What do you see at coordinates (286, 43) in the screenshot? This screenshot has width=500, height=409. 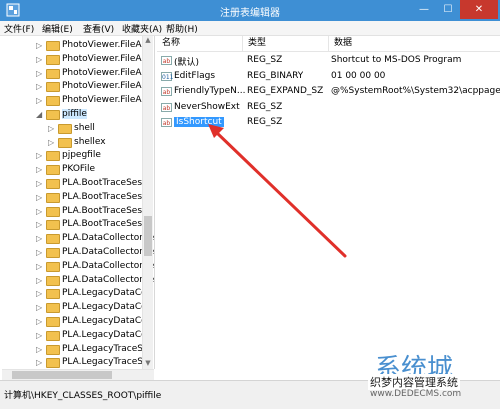 I see `column-header-type: 类型` at bounding box center [286, 43].